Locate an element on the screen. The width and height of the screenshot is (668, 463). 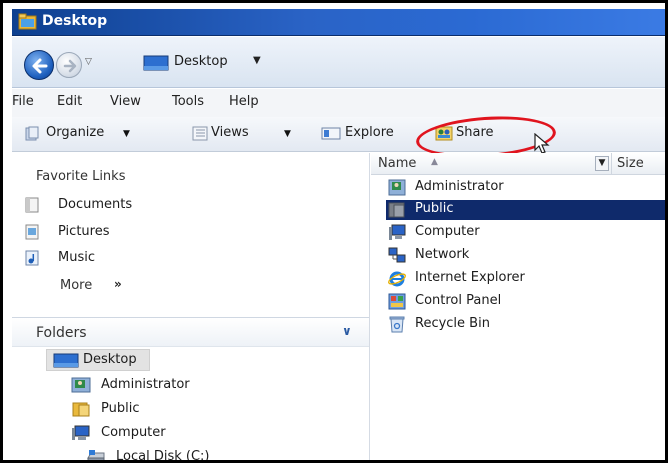
menu-edit: Edit is located at coordinates (69, 101).